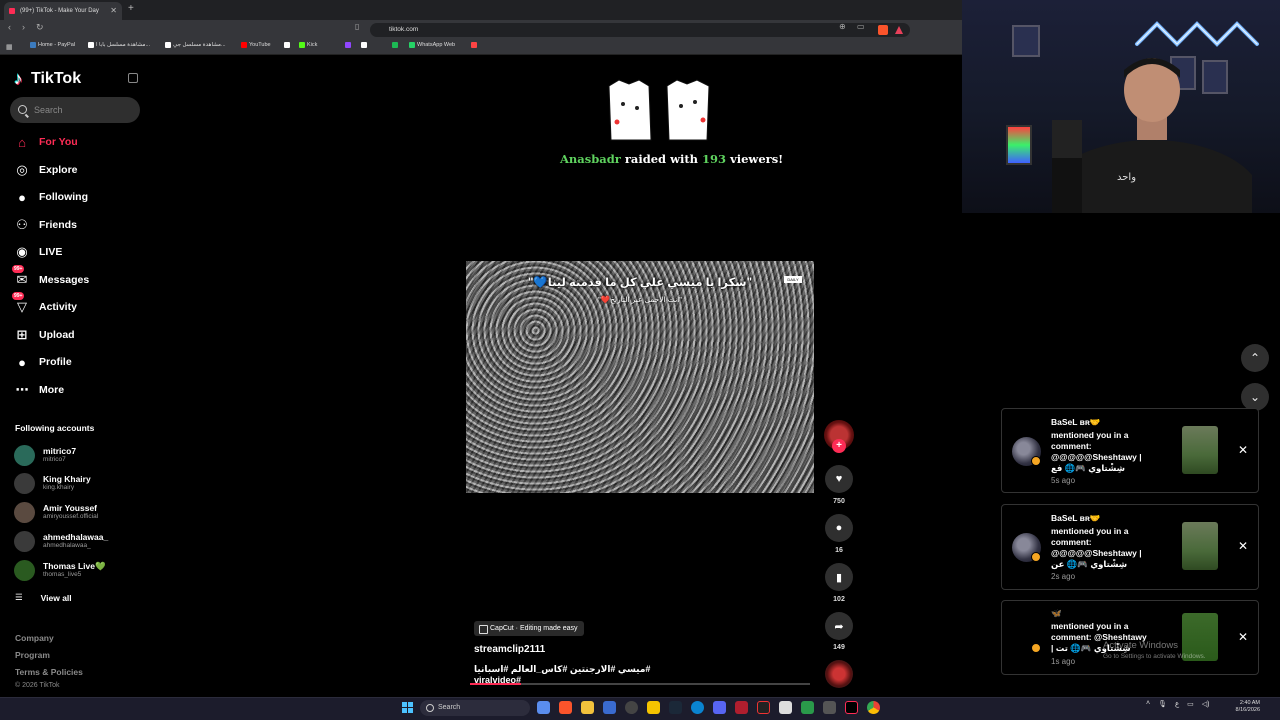  I want to click on forward-icon: ›, so click(23, 27).